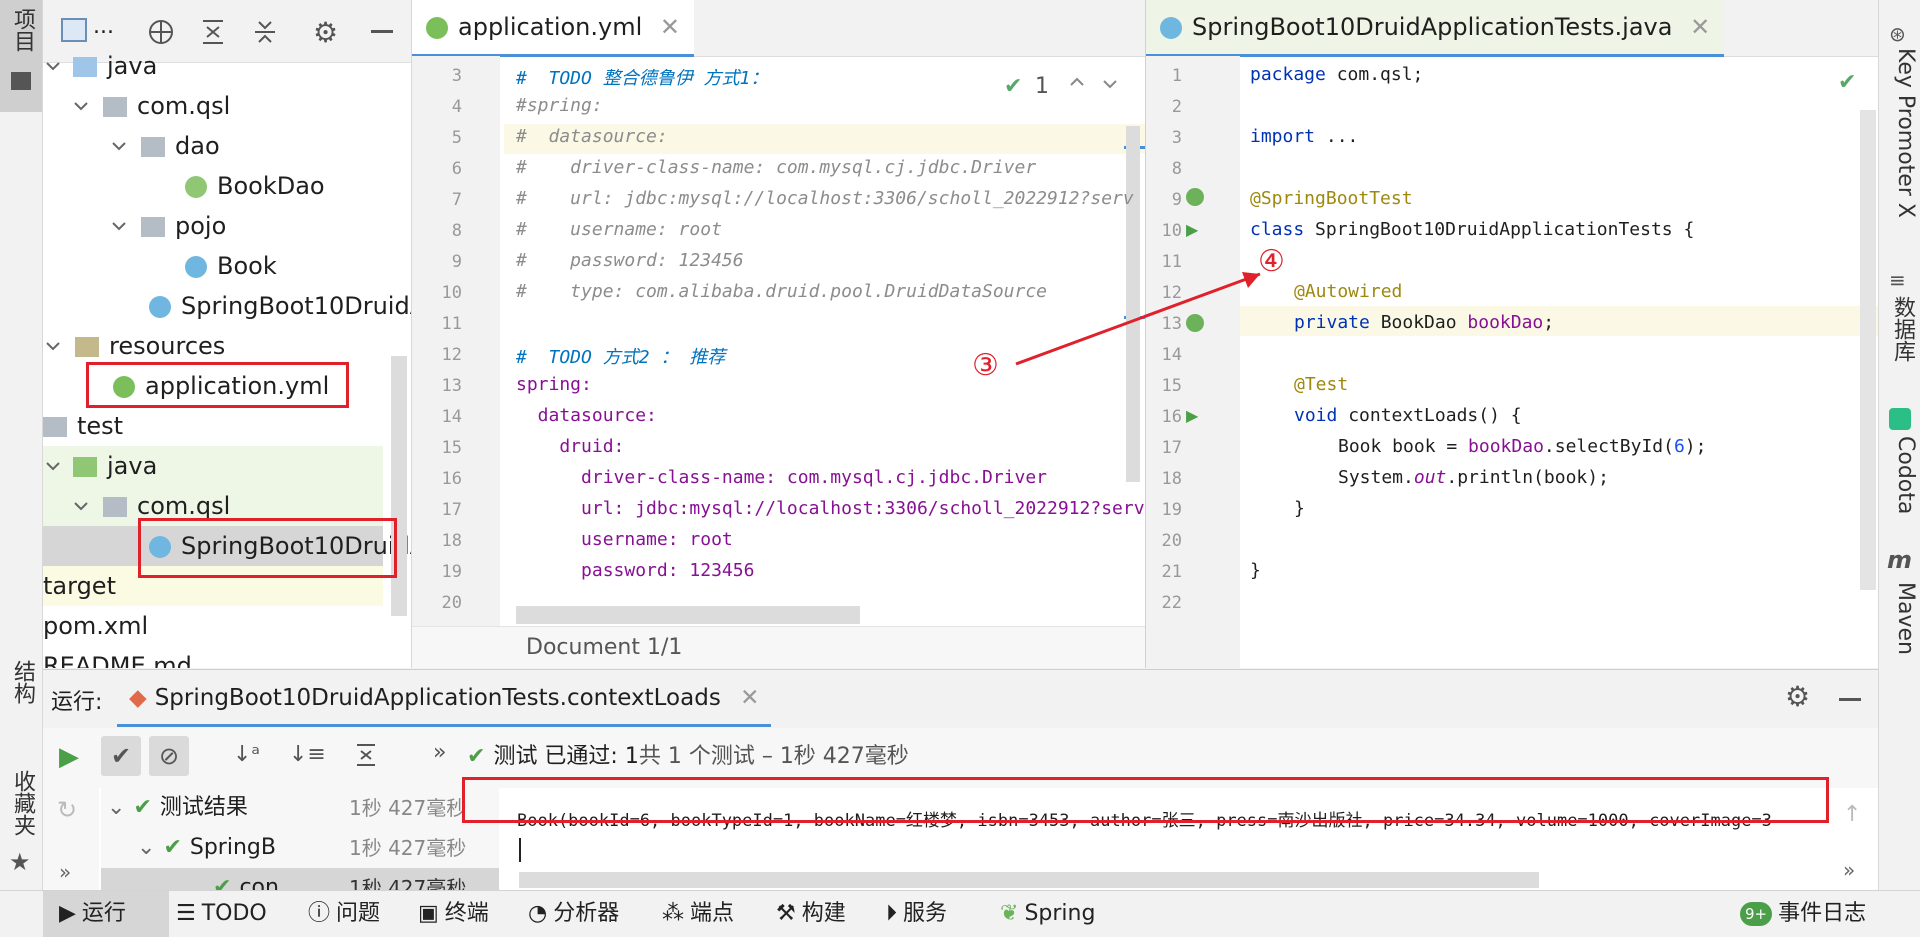 The image size is (1920, 937). Describe the element at coordinates (106, 914) in the screenshot. I see `bottom-tab-run: ▶ 运行` at that location.